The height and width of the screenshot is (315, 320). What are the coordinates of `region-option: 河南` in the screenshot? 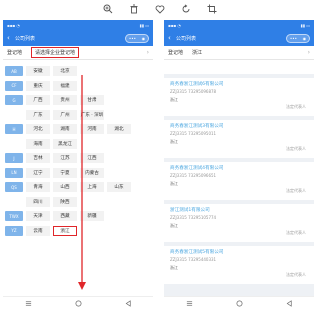 It's located at (92, 129).